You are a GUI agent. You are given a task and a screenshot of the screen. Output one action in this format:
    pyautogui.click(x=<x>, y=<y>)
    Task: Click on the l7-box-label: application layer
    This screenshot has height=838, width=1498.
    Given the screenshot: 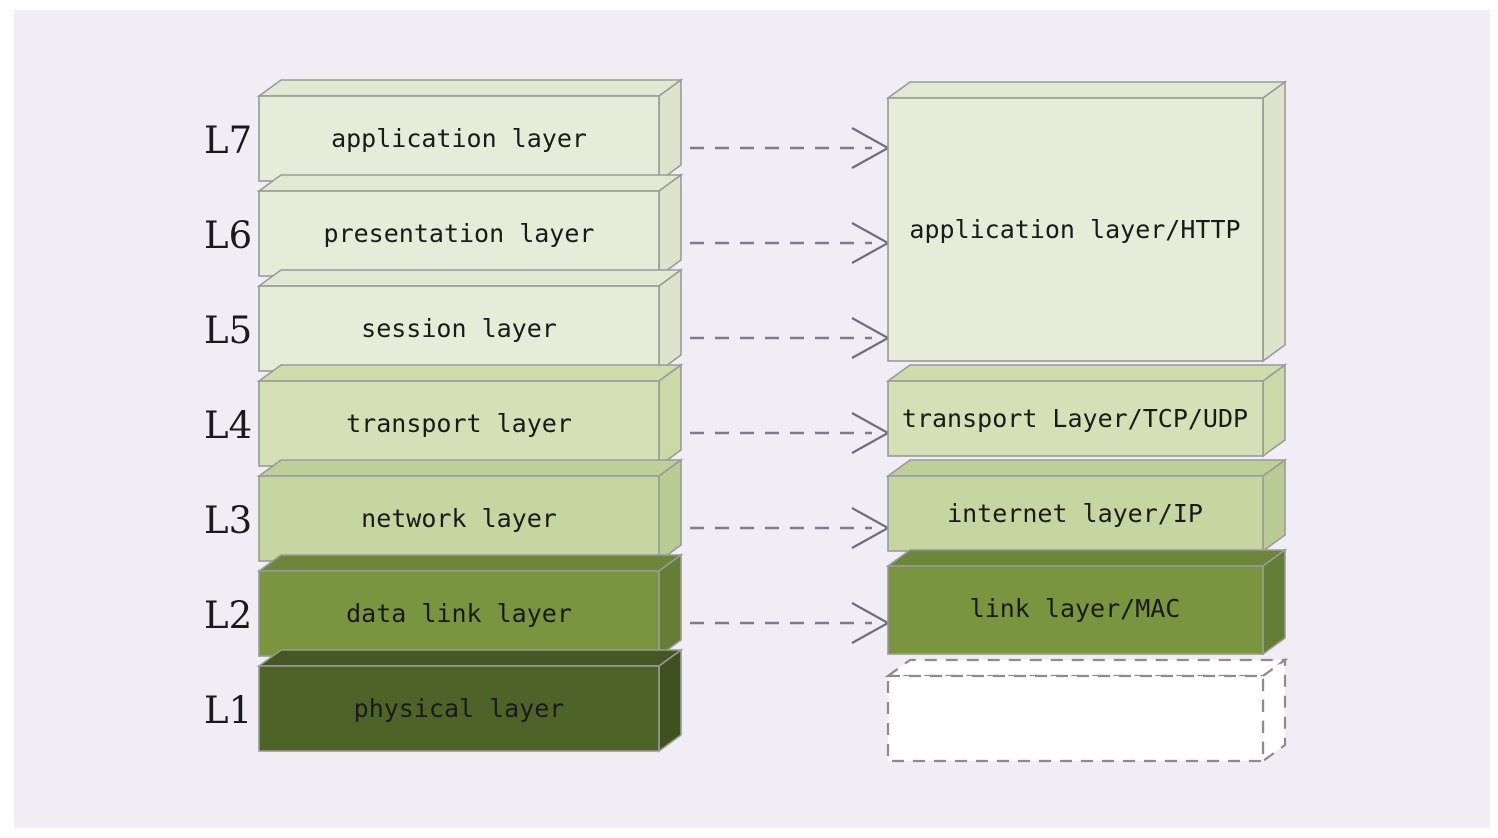 What is the action you would take?
    pyautogui.click(x=459, y=138)
    